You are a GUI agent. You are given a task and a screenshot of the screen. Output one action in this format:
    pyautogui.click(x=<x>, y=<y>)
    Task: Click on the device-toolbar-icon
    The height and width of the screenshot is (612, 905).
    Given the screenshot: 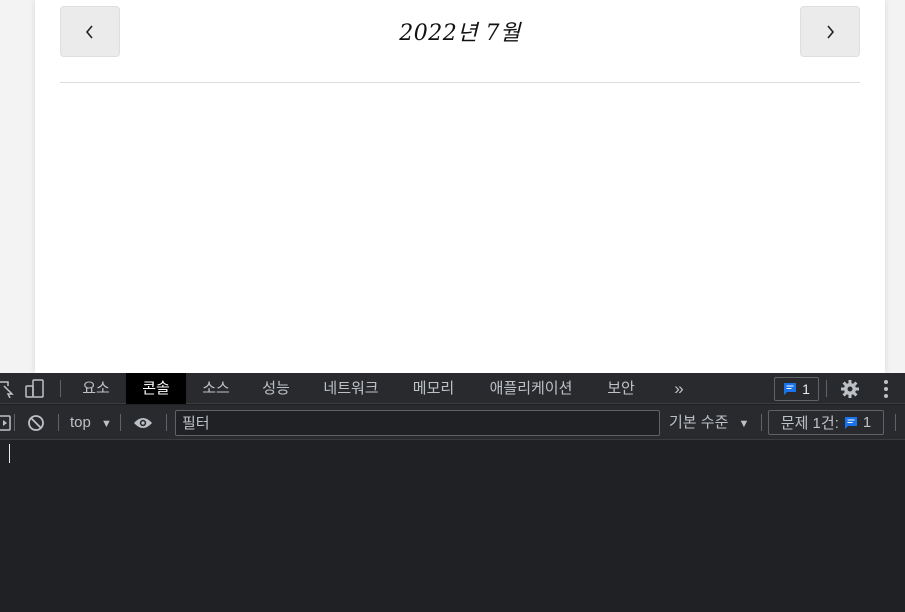 What is the action you would take?
    pyautogui.click(x=35, y=389)
    